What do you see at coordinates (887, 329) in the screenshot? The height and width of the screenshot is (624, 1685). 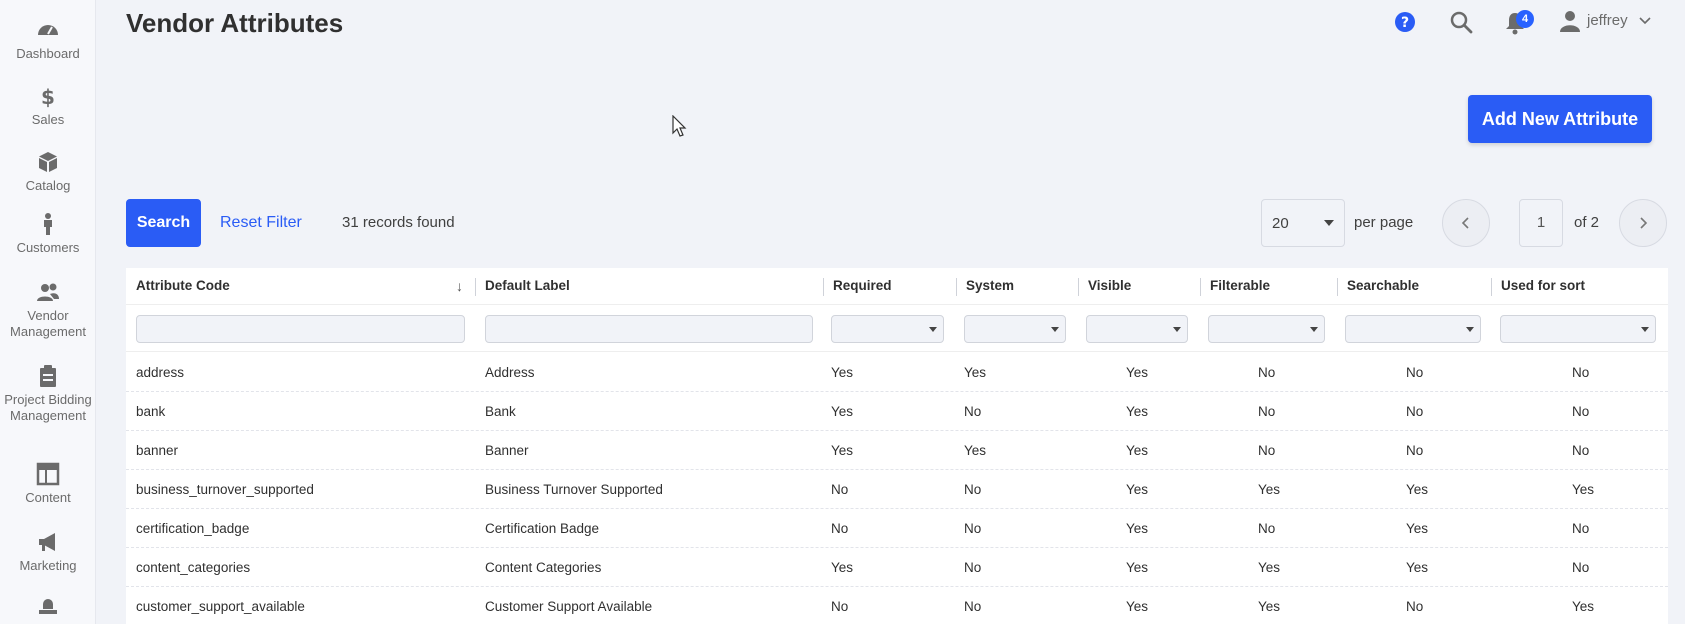 I see `filter-required-select` at bounding box center [887, 329].